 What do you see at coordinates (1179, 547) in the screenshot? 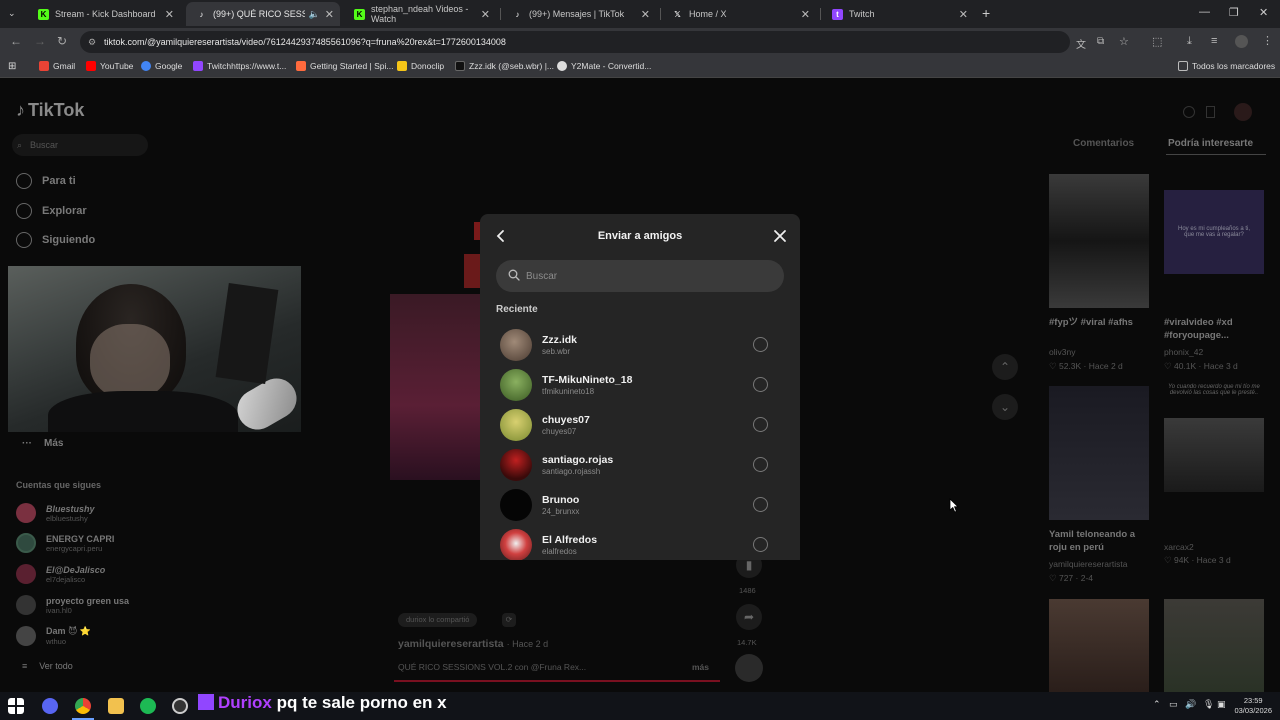
I see `related-author: xarcax2` at bounding box center [1179, 547].